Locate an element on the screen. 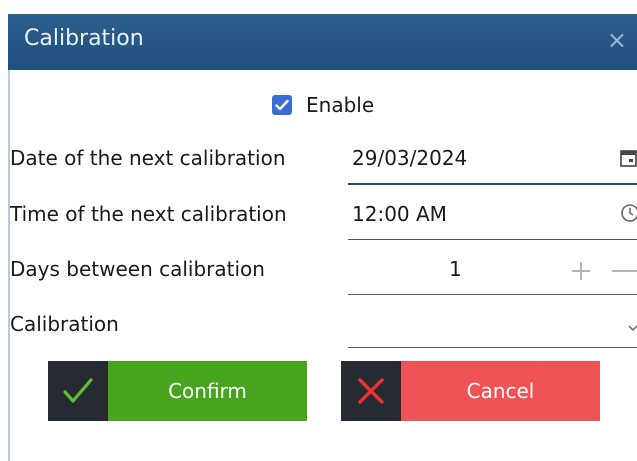  time-input: 12:00 AM is located at coordinates (399, 214).